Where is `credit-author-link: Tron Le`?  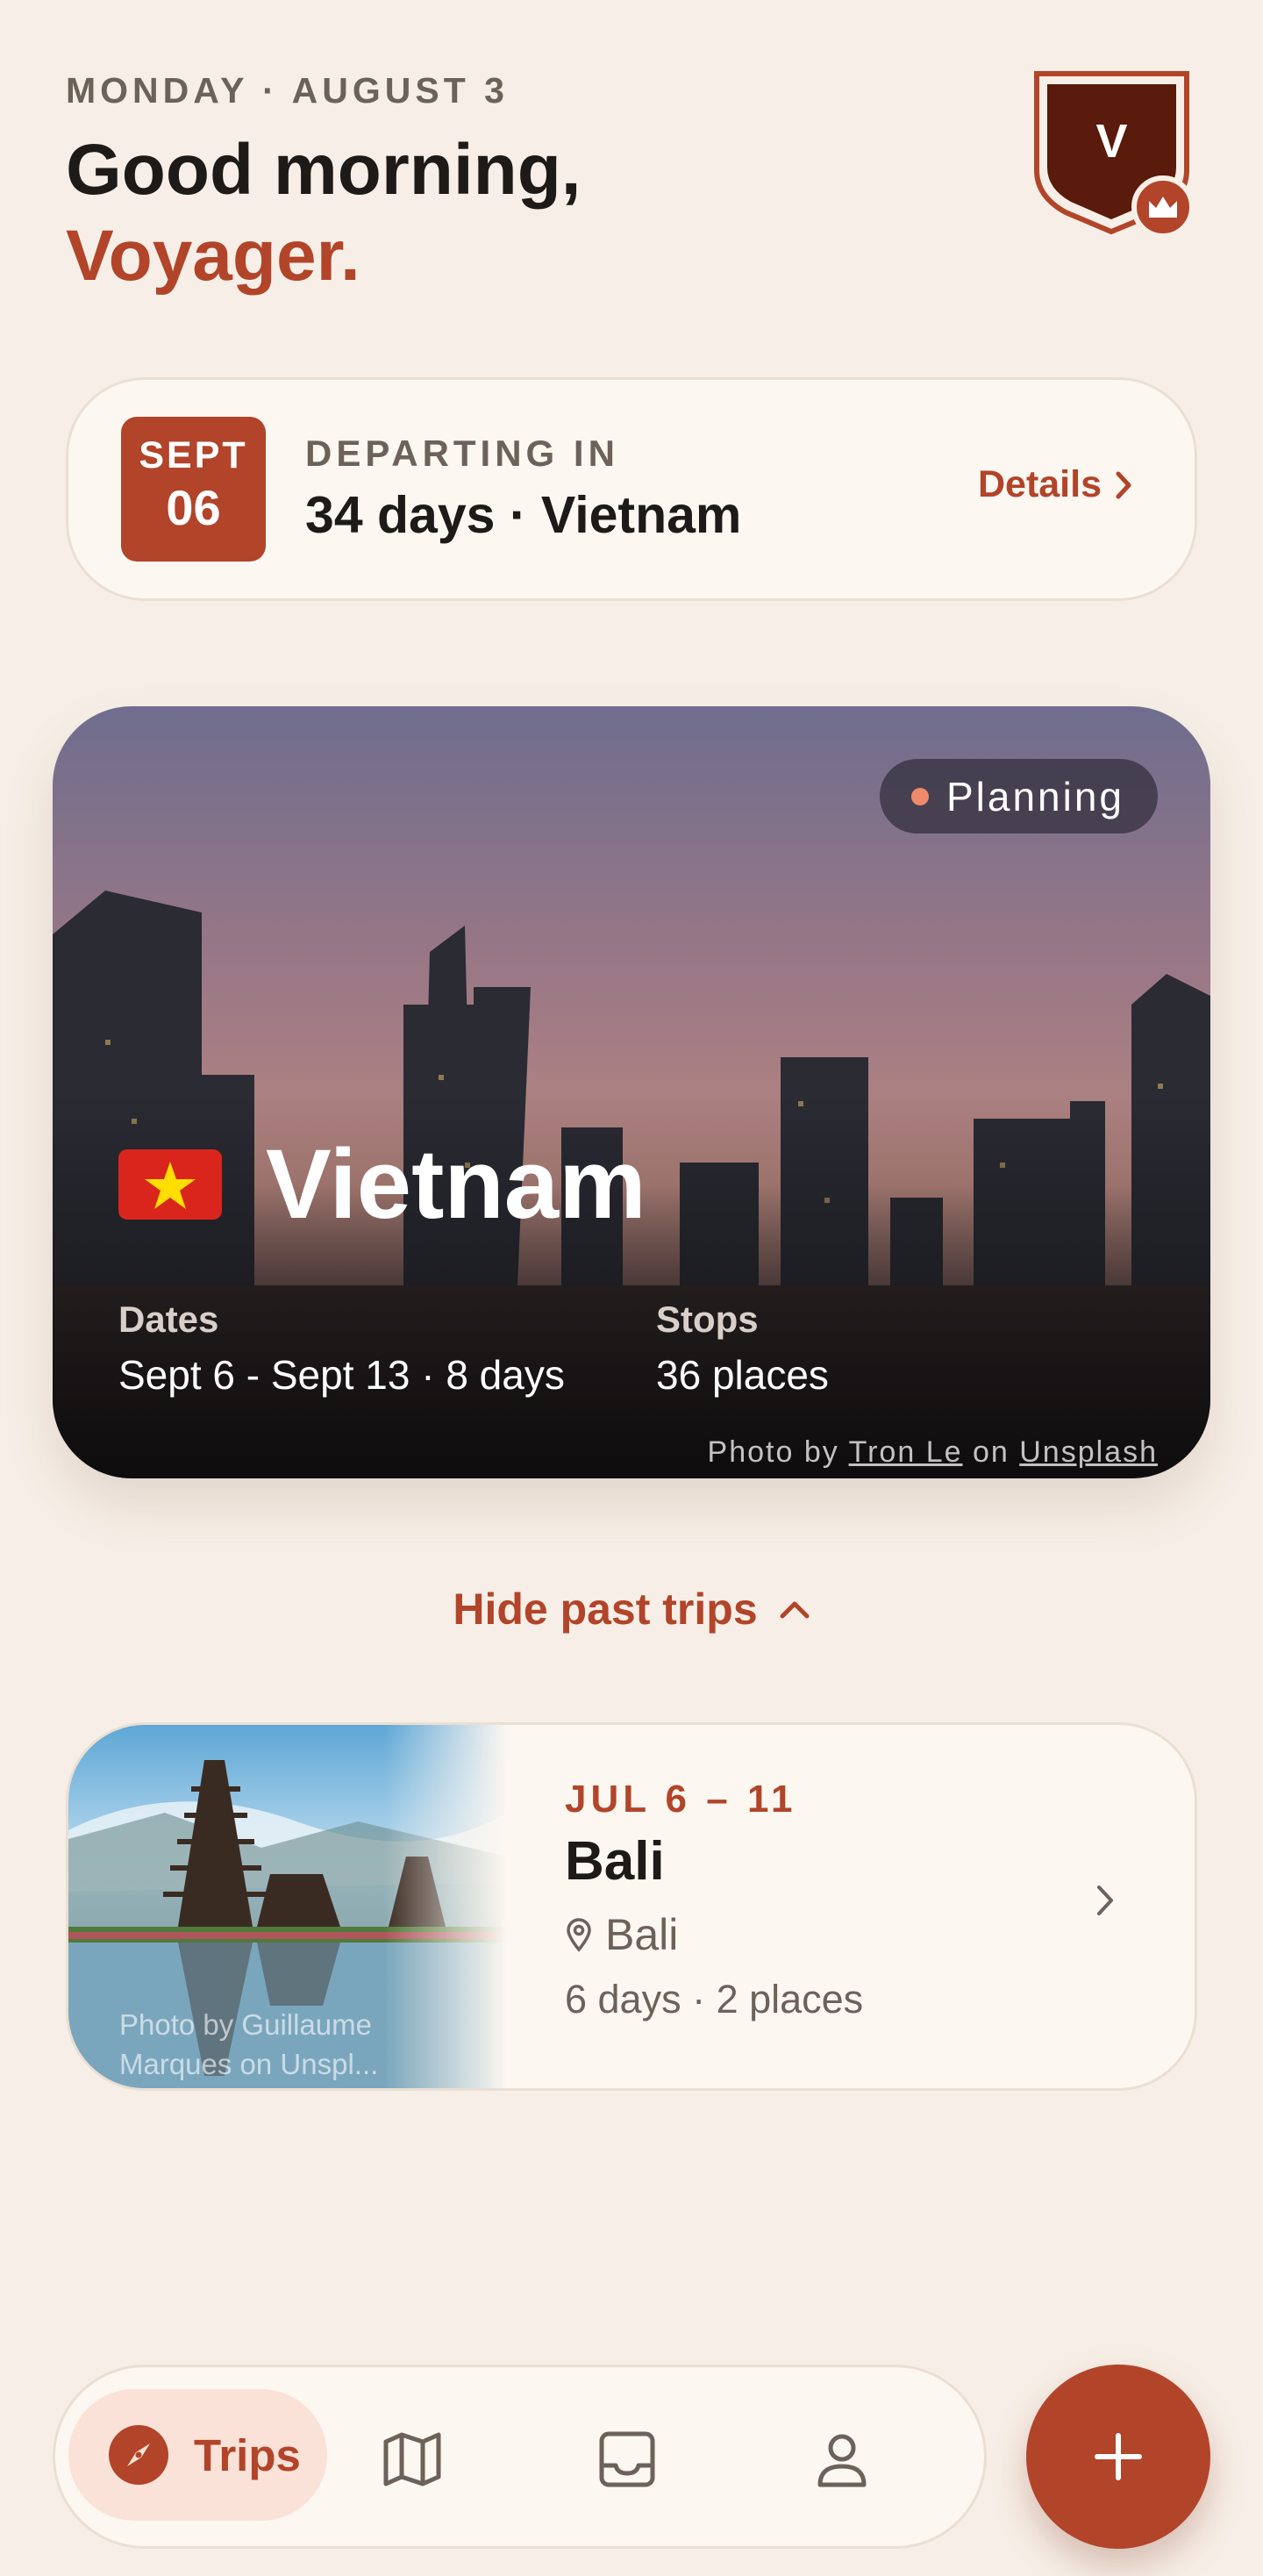
credit-author-link: Tron Le is located at coordinates (906, 1452).